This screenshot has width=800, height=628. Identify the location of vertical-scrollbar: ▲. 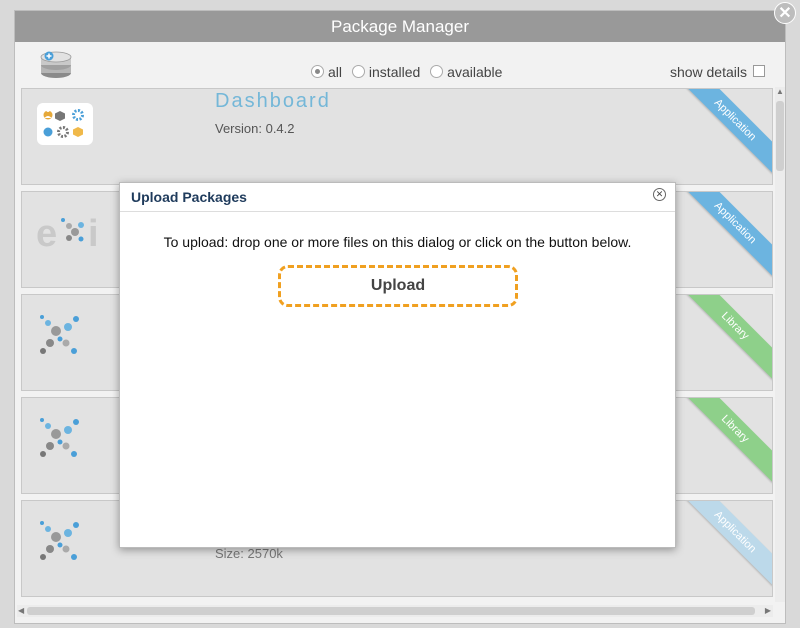
(780, 344).